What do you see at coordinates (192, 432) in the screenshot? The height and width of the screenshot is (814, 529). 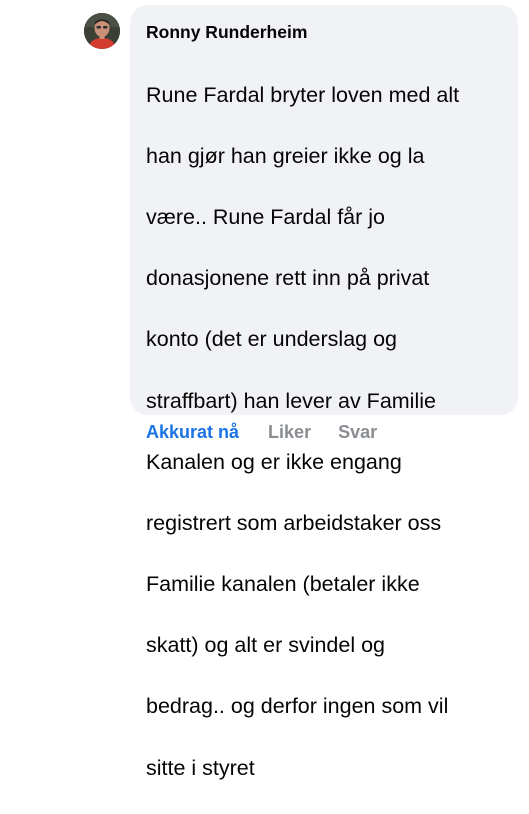 I see `timestamp-link: Akkurat nå` at bounding box center [192, 432].